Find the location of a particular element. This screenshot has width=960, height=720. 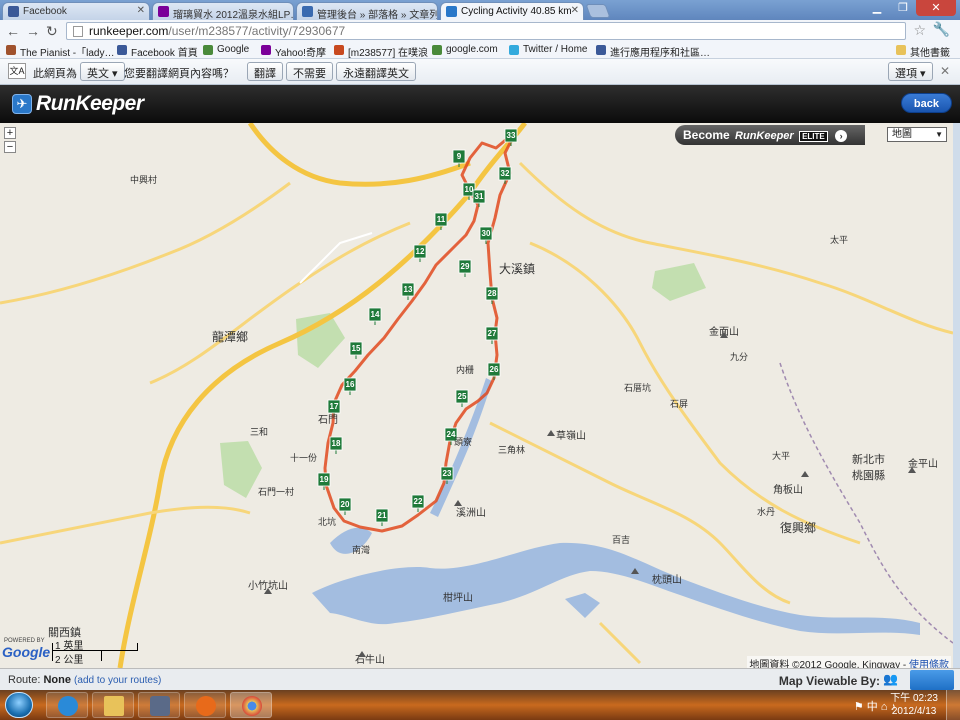

km-marker: 31 is located at coordinates (479, 198).